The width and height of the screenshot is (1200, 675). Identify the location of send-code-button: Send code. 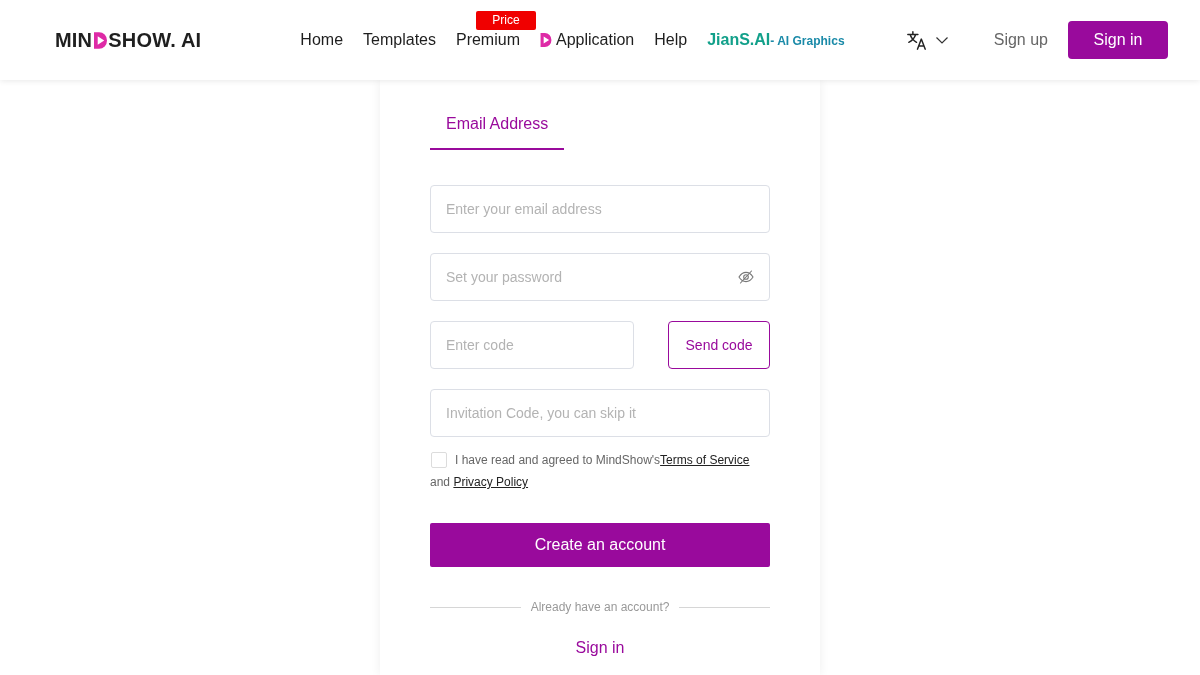
(719, 345).